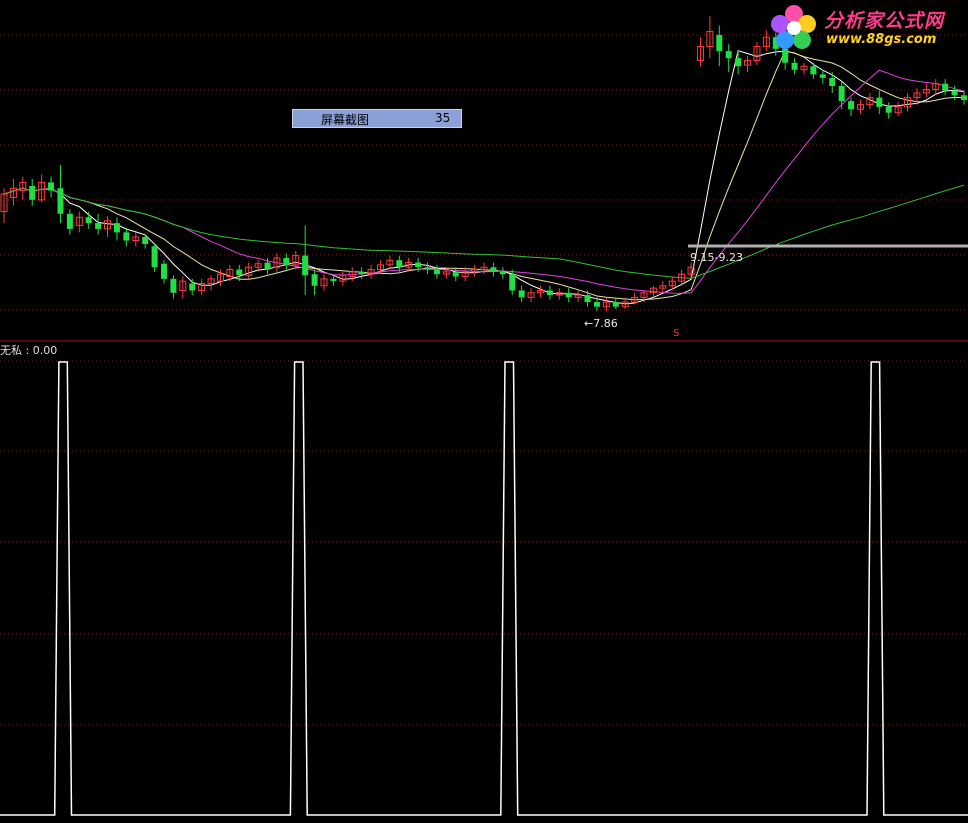  I want to click on signal-mark: S, so click(676, 333).